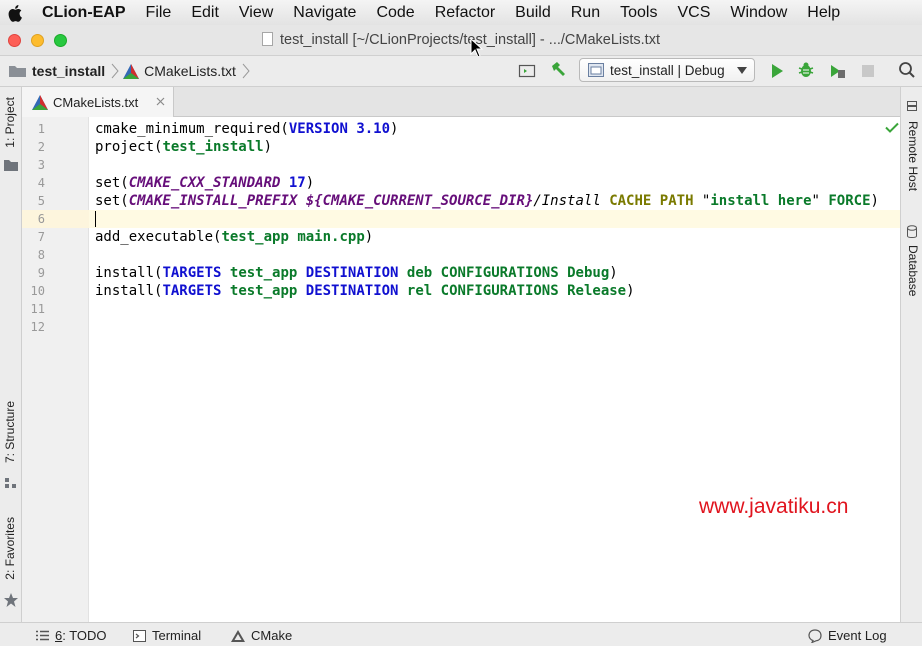 The image size is (922, 646). Describe the element at coordinates (823, 13) in the screenshot. I see `menu-help: Help` at that location.